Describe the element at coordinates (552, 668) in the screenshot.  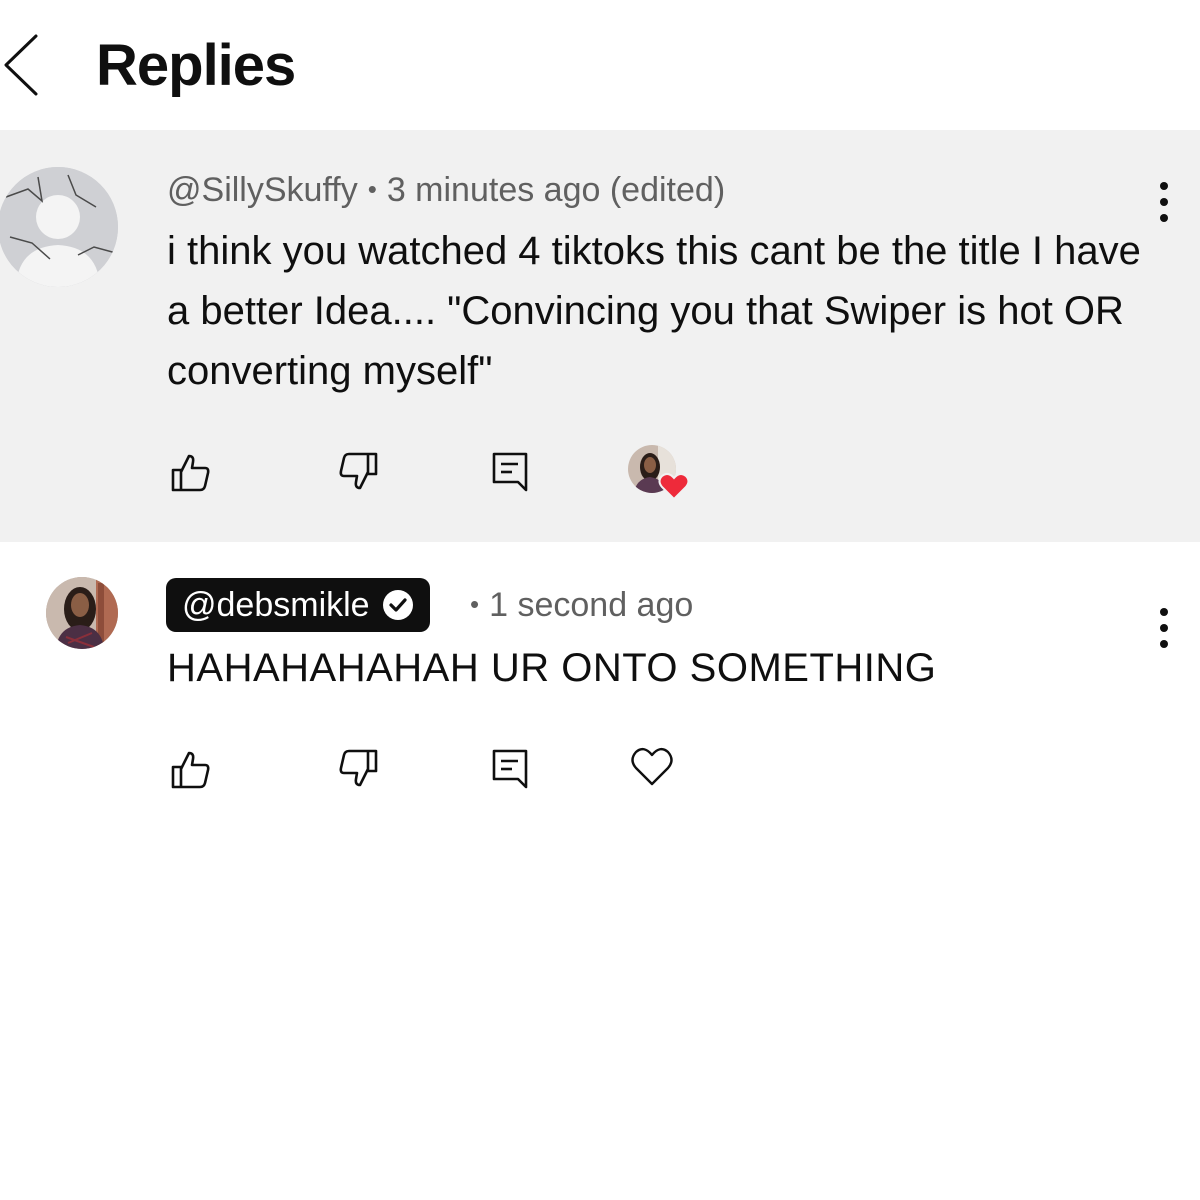
I see `comment-text: HAHAHAHAHAH UR ONTO SOMETHING` at that location.